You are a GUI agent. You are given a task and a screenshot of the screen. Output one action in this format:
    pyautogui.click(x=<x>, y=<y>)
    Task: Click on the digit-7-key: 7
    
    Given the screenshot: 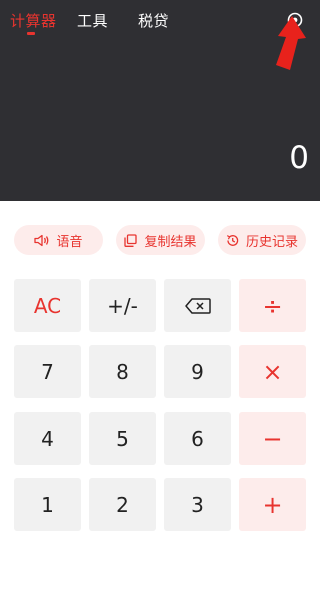 What is the action you would take?
    pyautogui.click(x=47, y=371)
    